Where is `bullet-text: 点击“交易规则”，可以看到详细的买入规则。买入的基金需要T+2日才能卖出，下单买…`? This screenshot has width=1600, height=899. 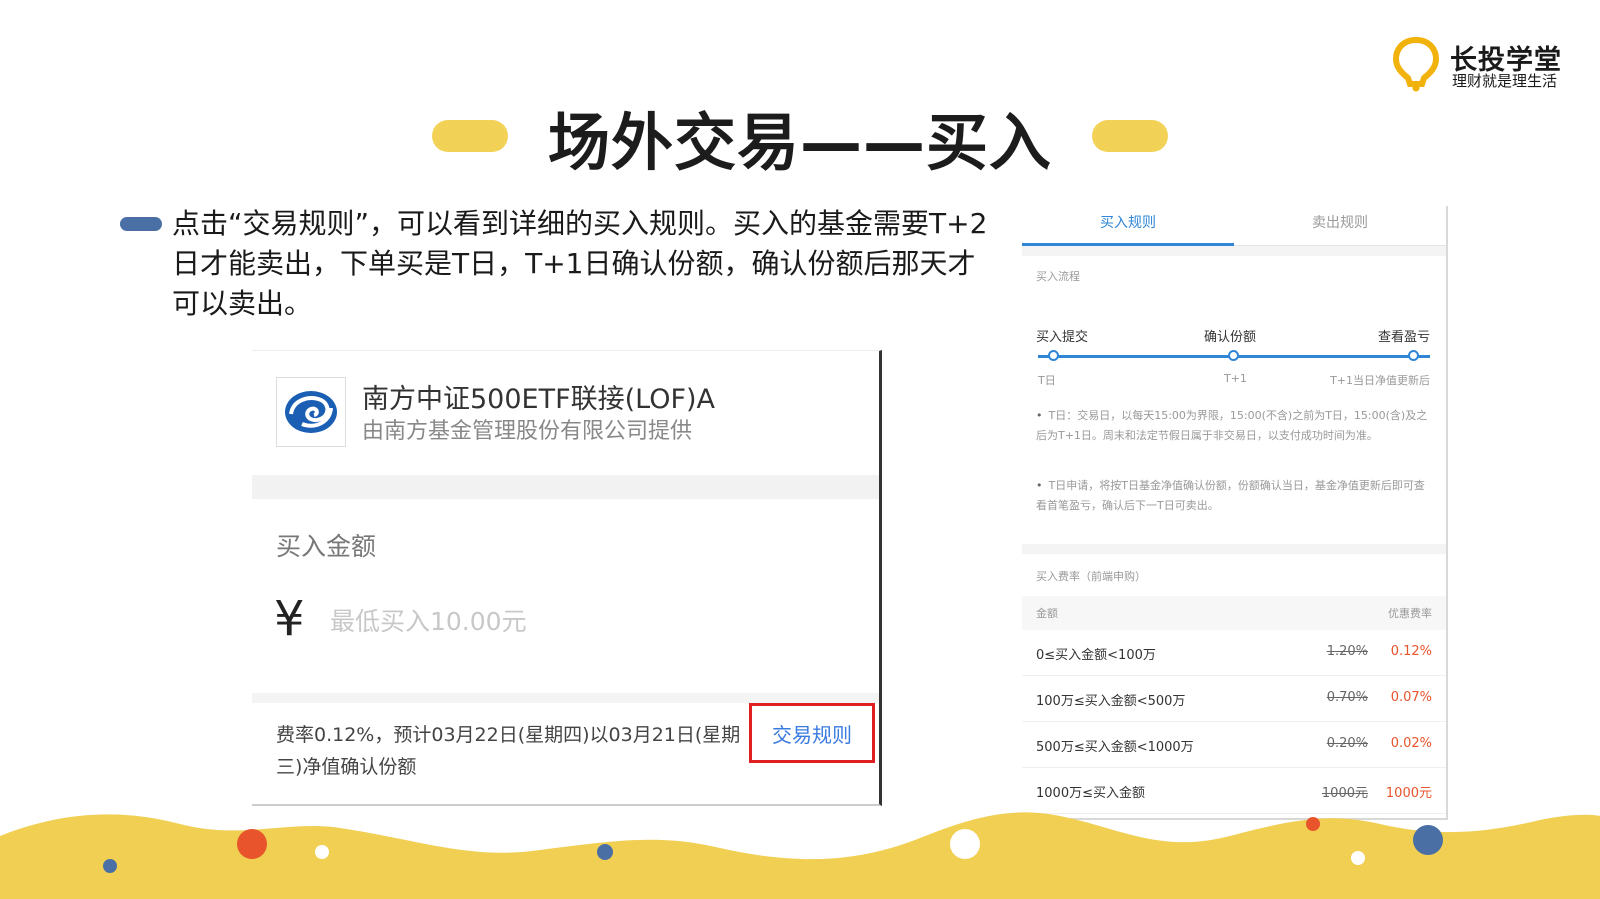
bullet-text: 点击“交易规则”，可以看到详细的买入规则。买入的基金需要T+2日才能卖出，下单买… is located at coordinates (580, 263).